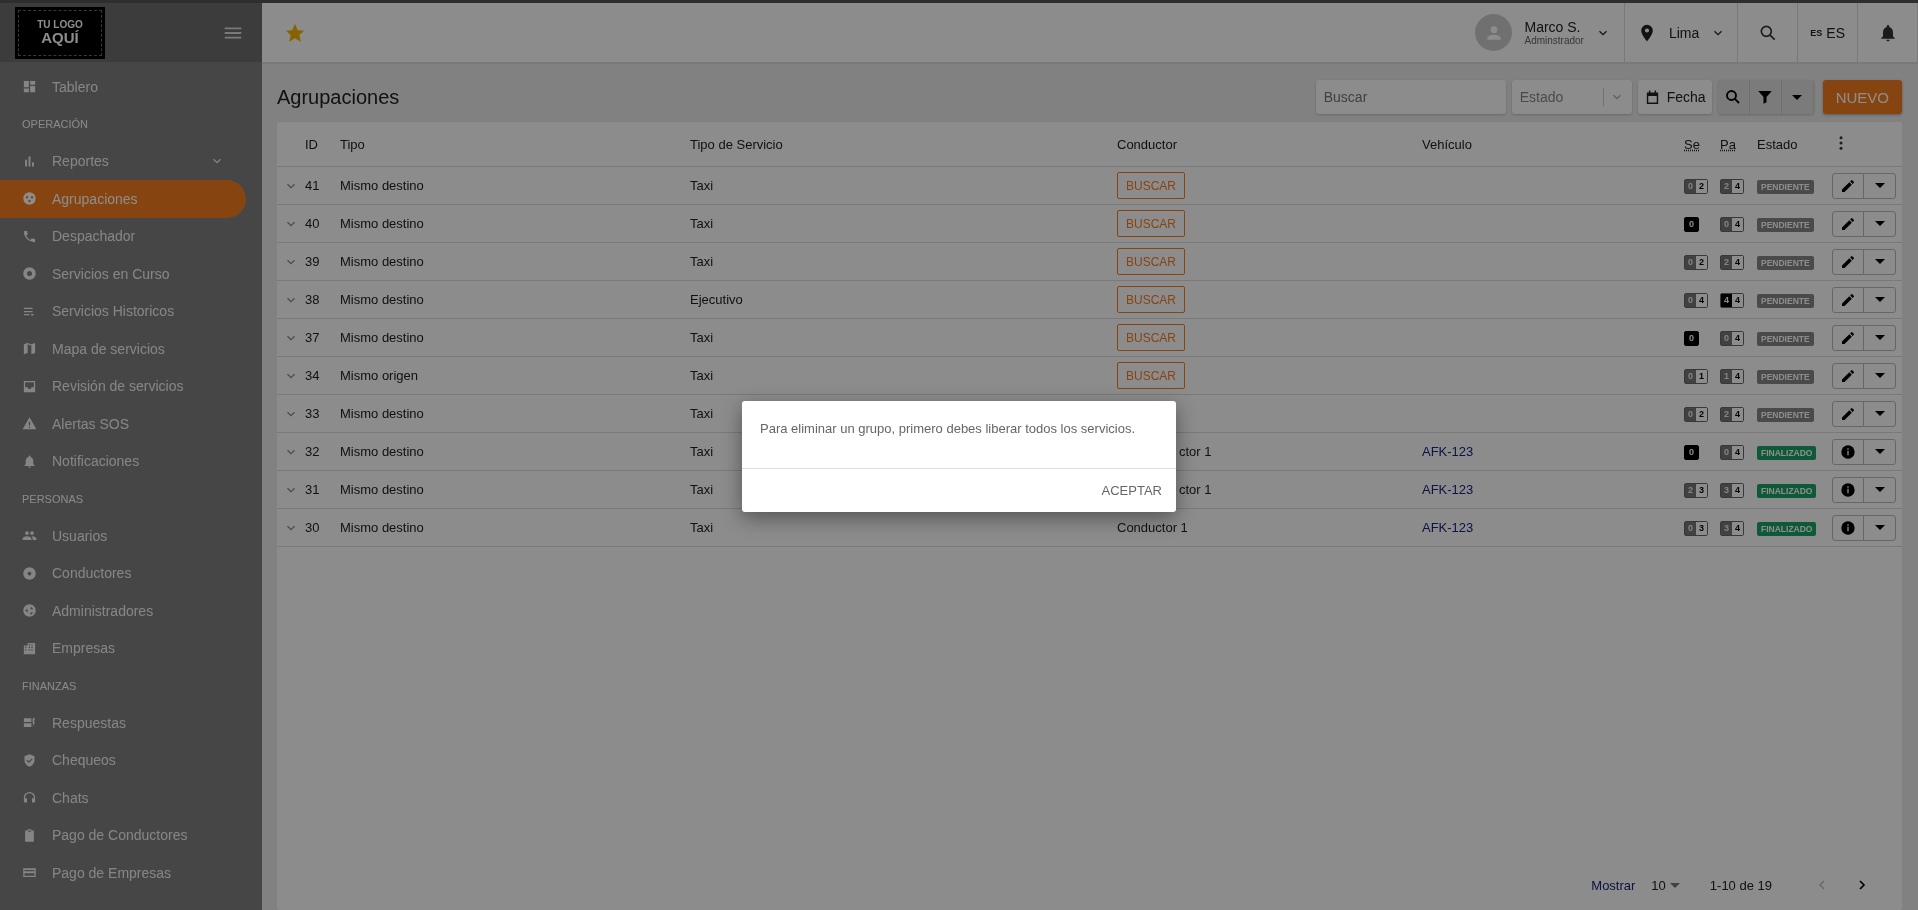 Image resolution: width=1918 pixels, height=910 pixels. I want to click on sidebar-item: Respuestas, so click(123, 723).